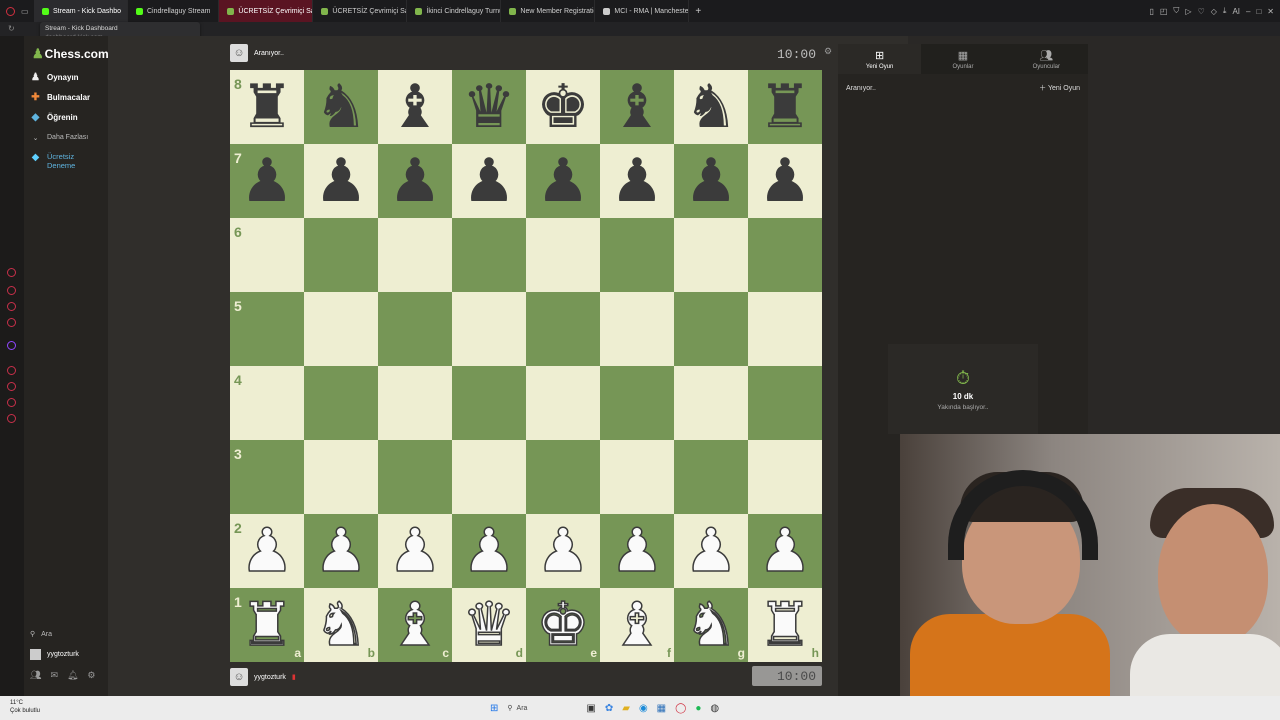  Describe the element at coordinates (267, 255) in the screenshot. I see `board-square: 6` at that location.